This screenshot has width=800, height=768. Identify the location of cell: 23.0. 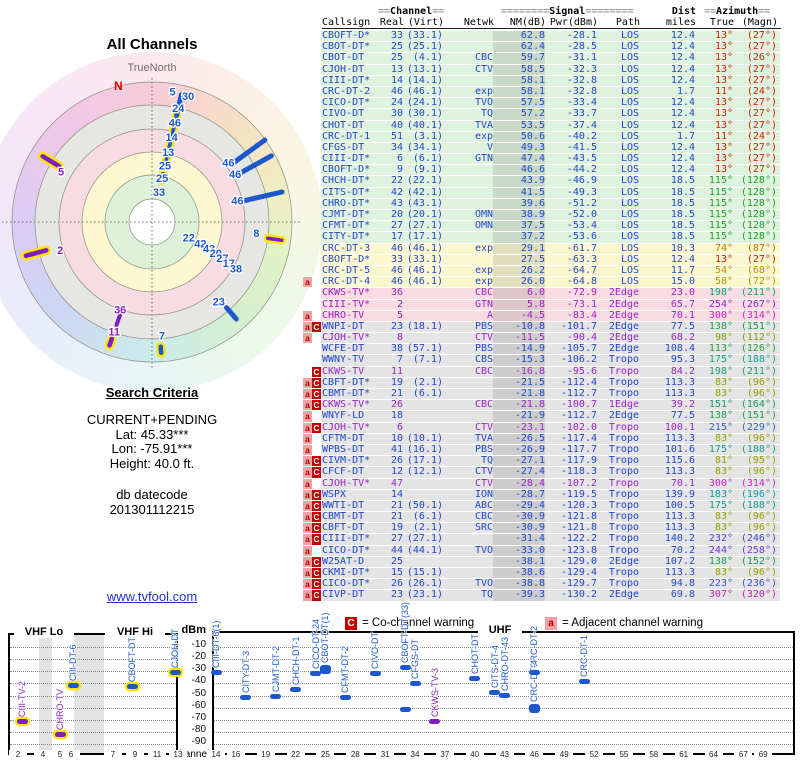
(682, 293).